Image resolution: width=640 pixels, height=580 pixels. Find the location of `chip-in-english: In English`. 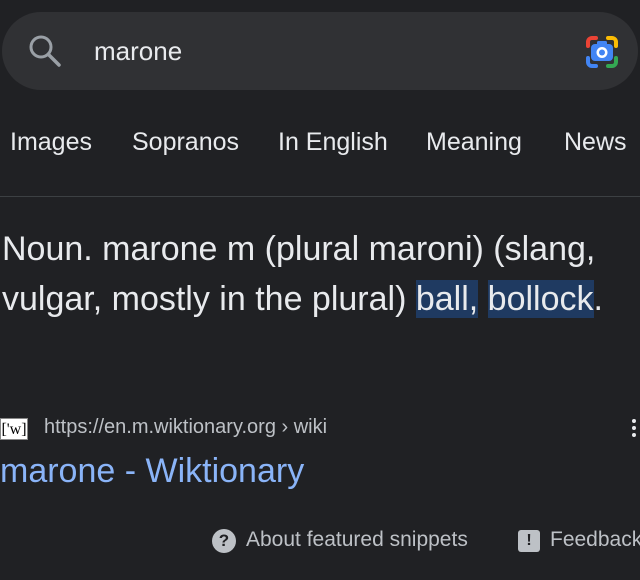

chip-in-english: In English is located at coordinates (333, 142).